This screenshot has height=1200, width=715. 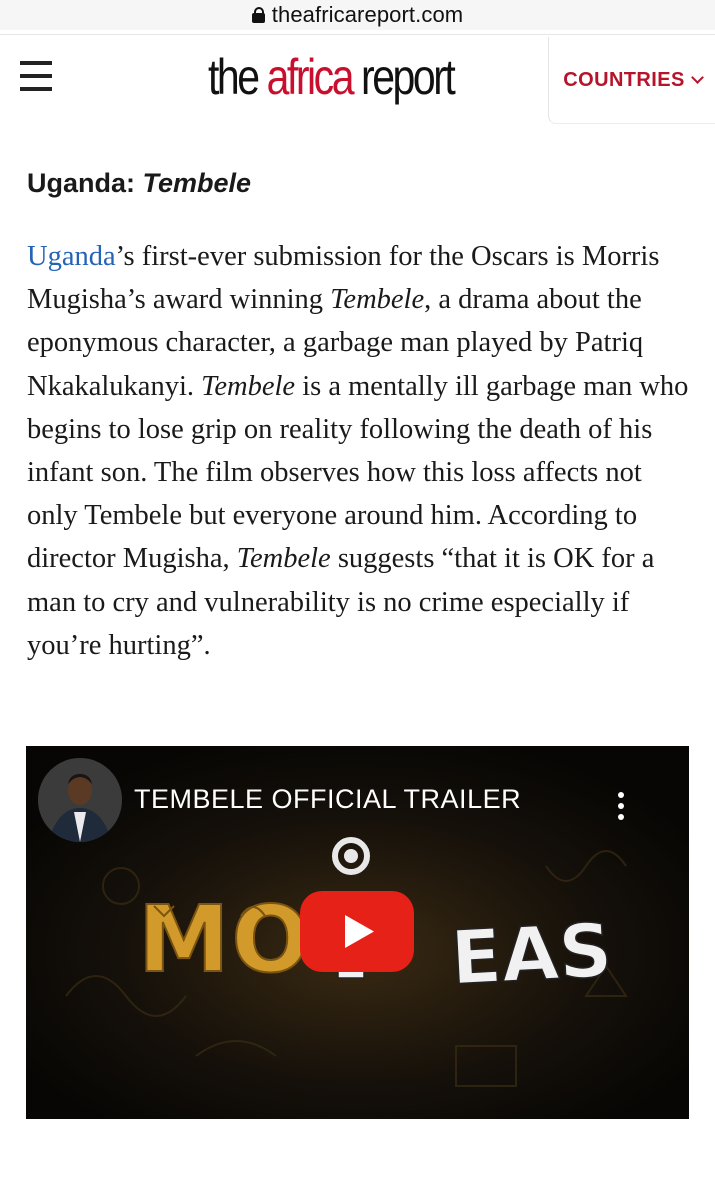 What do you see at coordinates (234, 77) in the screenshot?
I see `logo-word-the: the` at bounding box center [234, 77].